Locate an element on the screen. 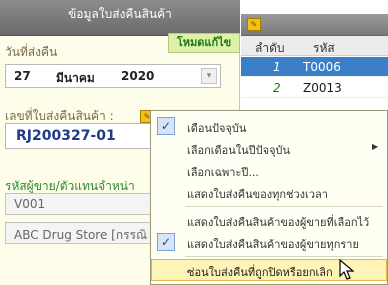 The width and height of the screenshot is (388, 285). menu-item-all-vendors: ✓ แสดงใบส่งคืนสินค้าของผู้ขายทุกราย is located at coordinates (269, 242).